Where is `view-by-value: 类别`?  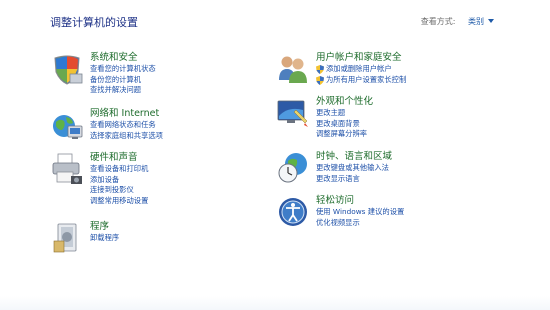 view-by-value: 类别 is located at coordinates (476, 21).